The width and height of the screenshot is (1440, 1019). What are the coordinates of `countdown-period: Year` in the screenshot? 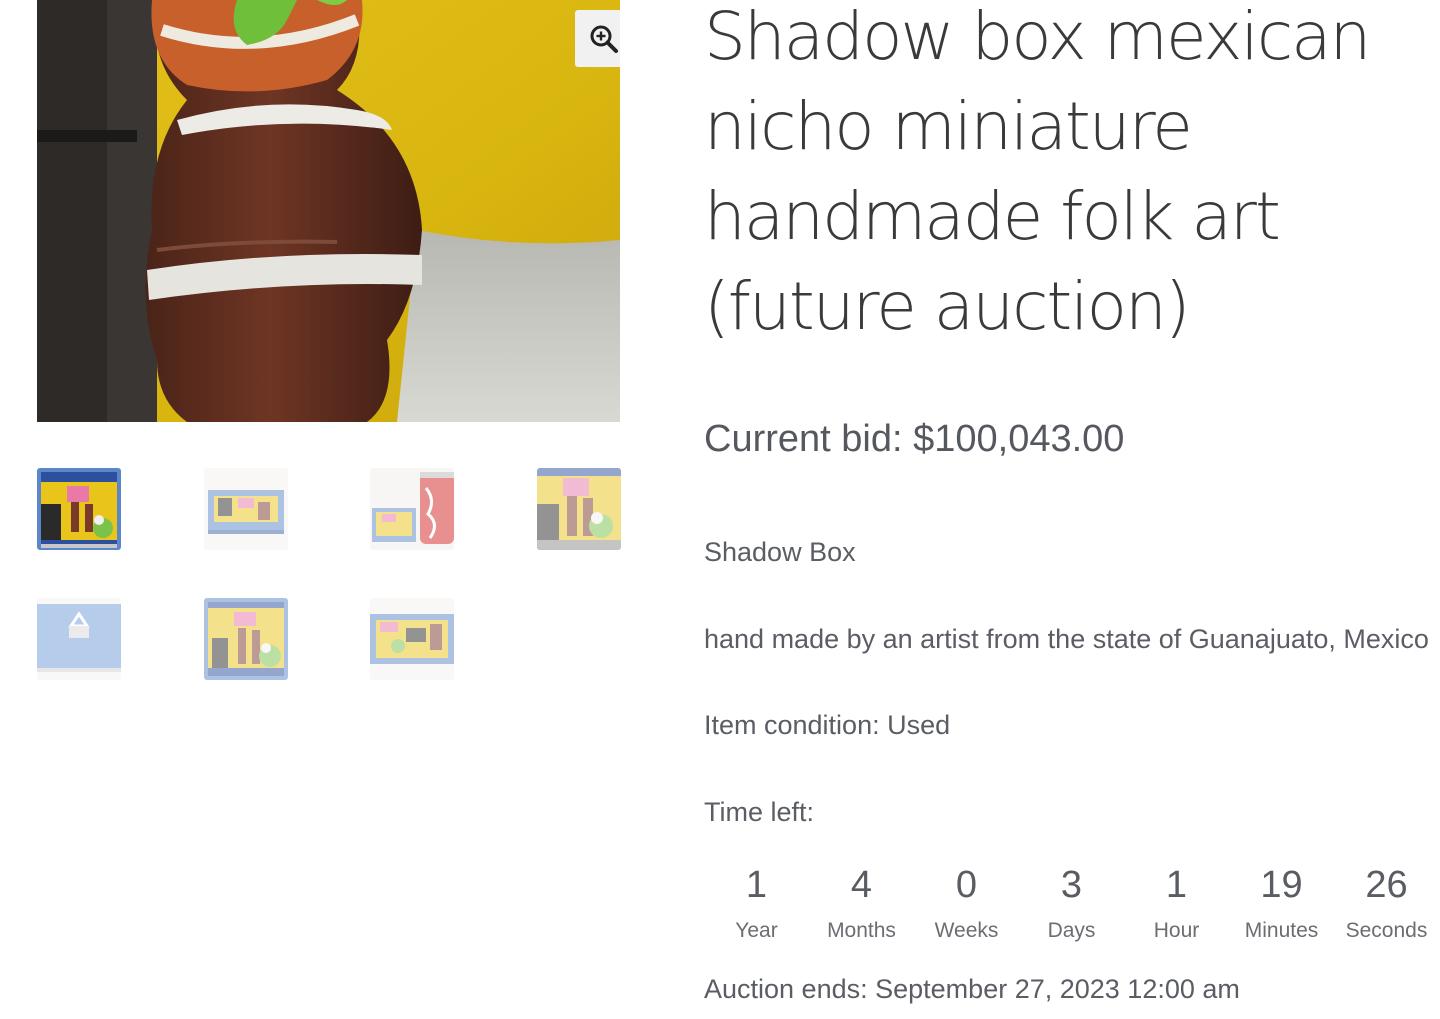 It's located at (756, 930).